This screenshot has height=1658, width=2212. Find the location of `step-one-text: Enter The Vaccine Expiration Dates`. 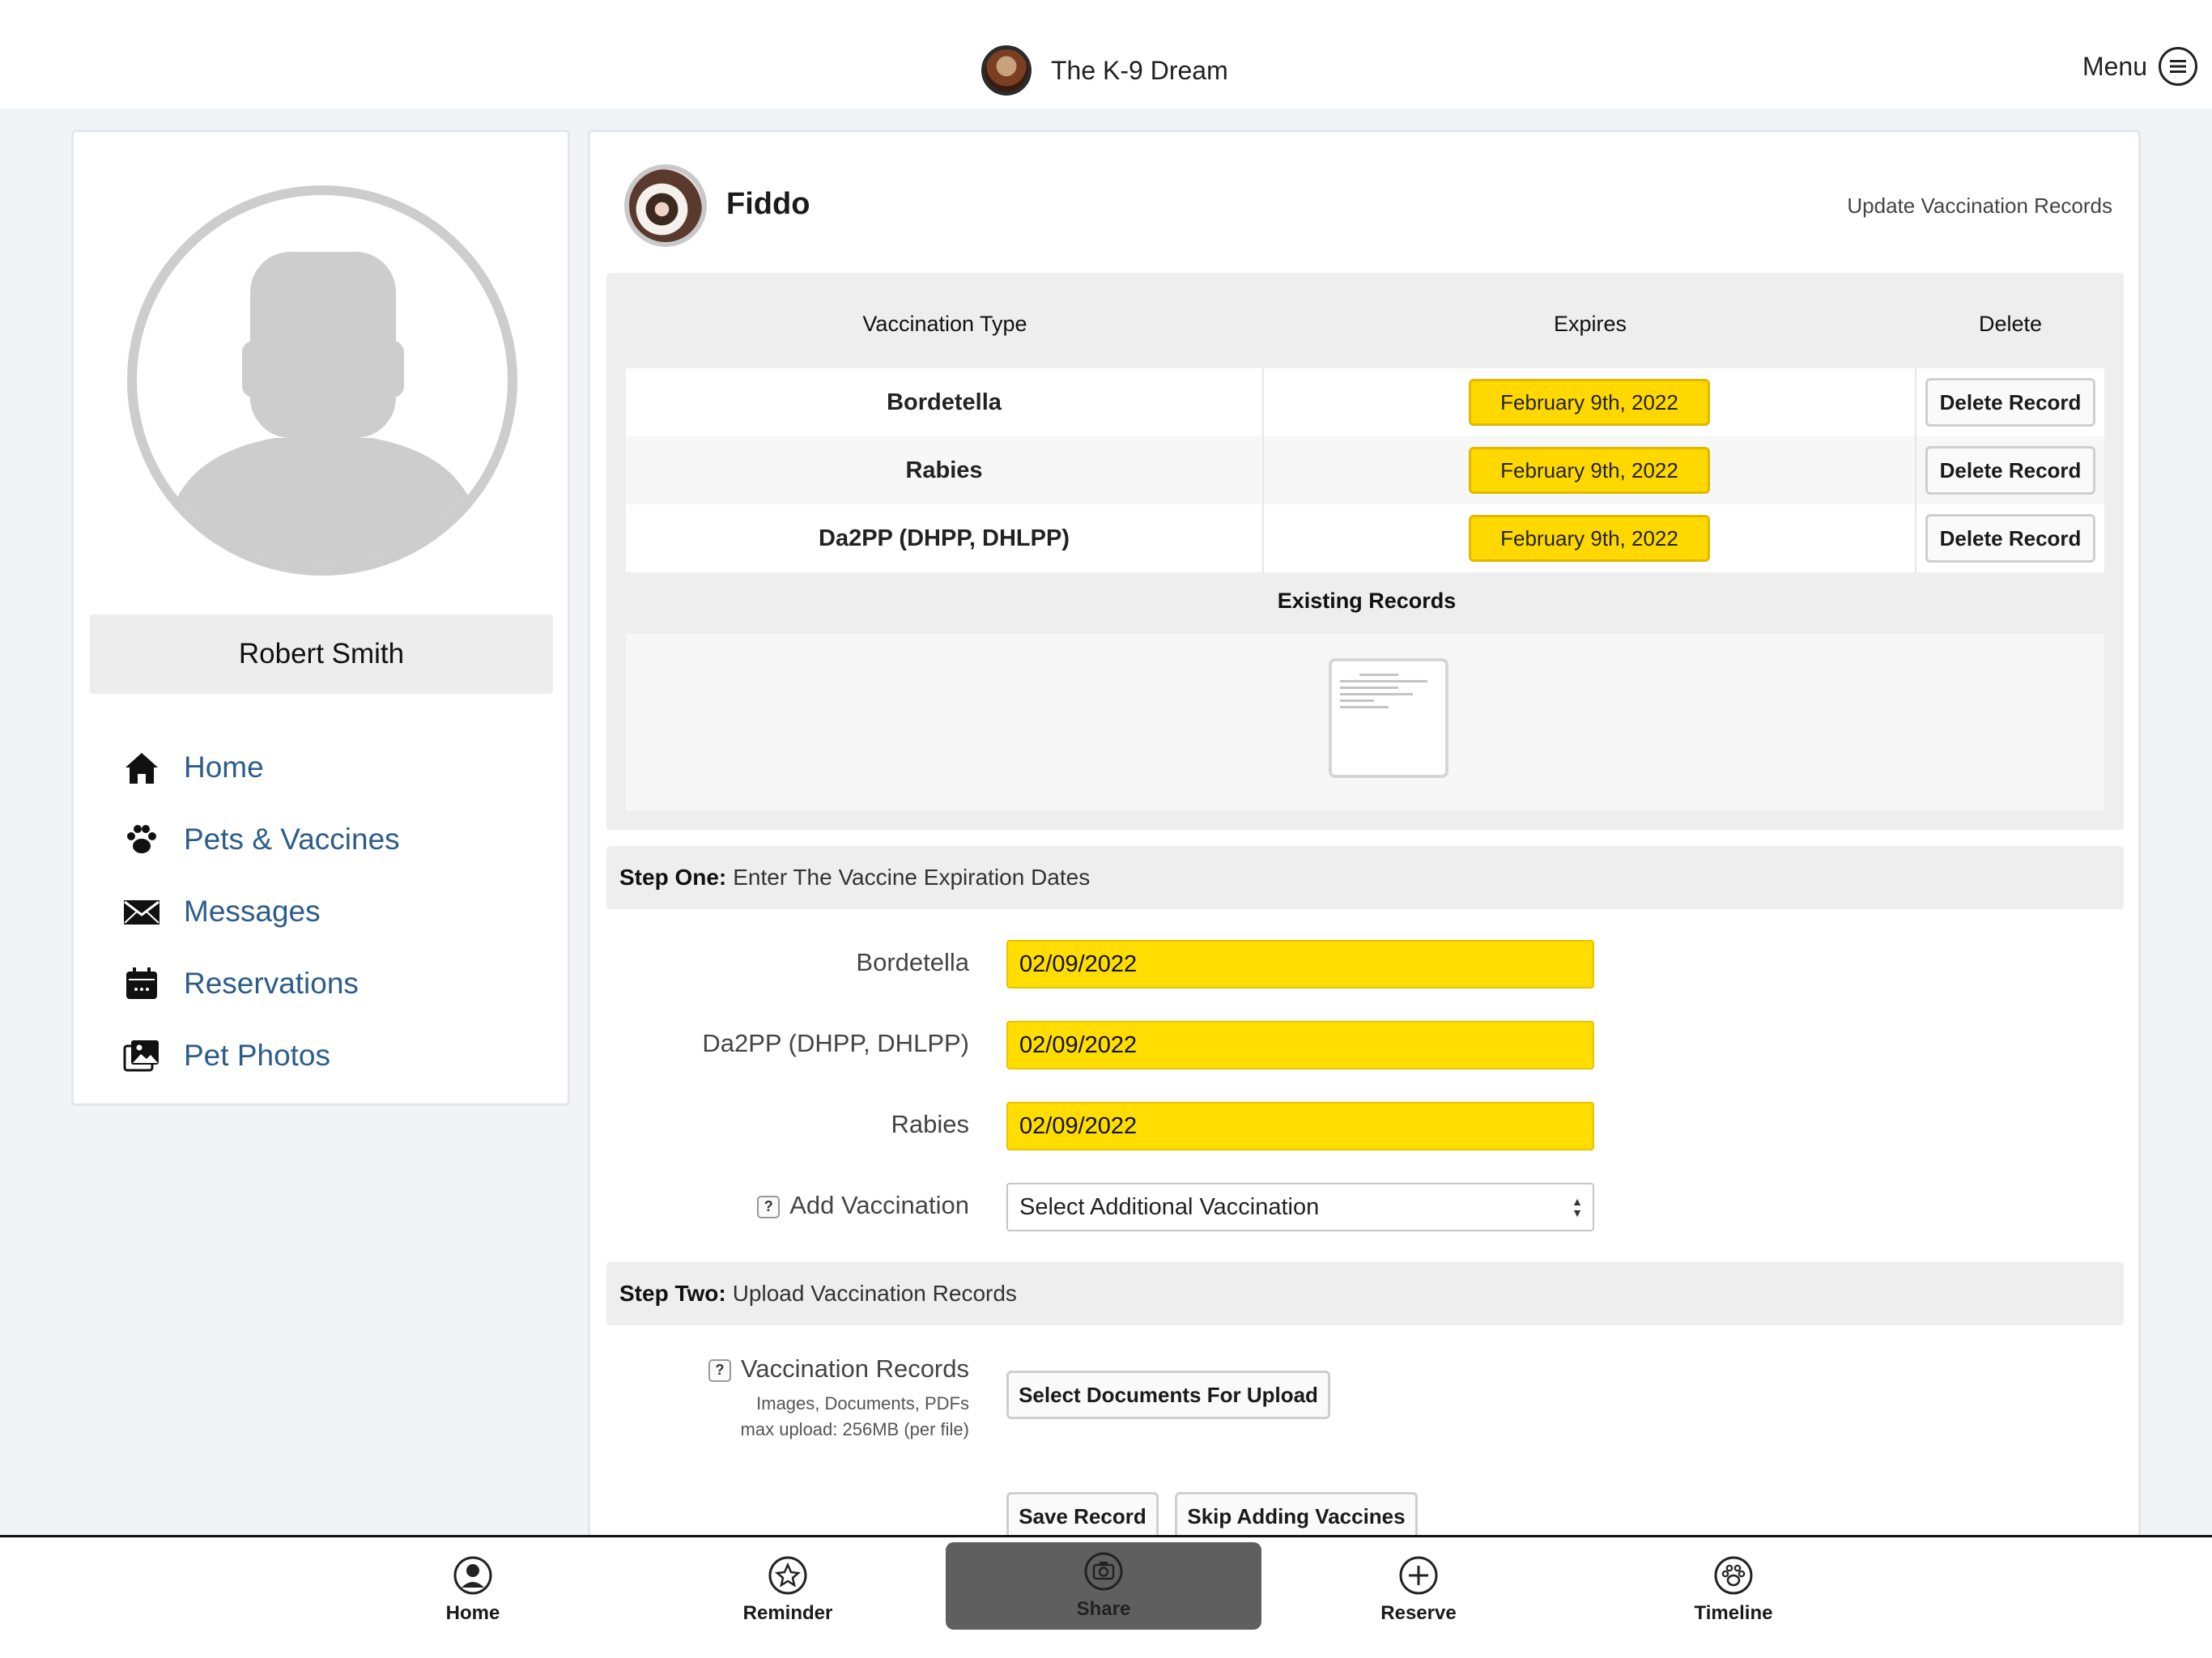

step-one-text: Enter The Vaccine Expiration Dates is located at coordinates (912, 877).